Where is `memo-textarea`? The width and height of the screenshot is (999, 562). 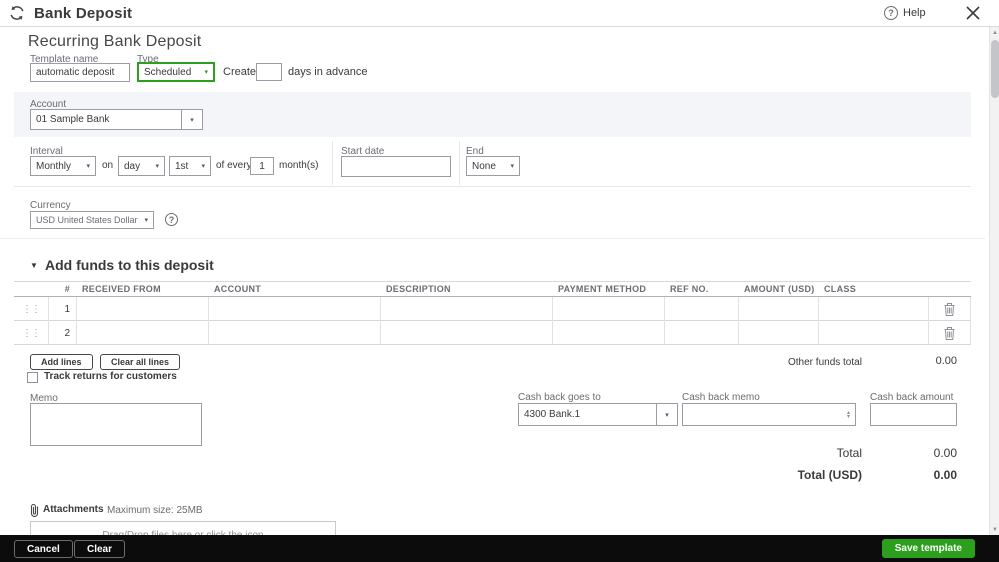
memo-textarea is located at coordinates (116, 424).